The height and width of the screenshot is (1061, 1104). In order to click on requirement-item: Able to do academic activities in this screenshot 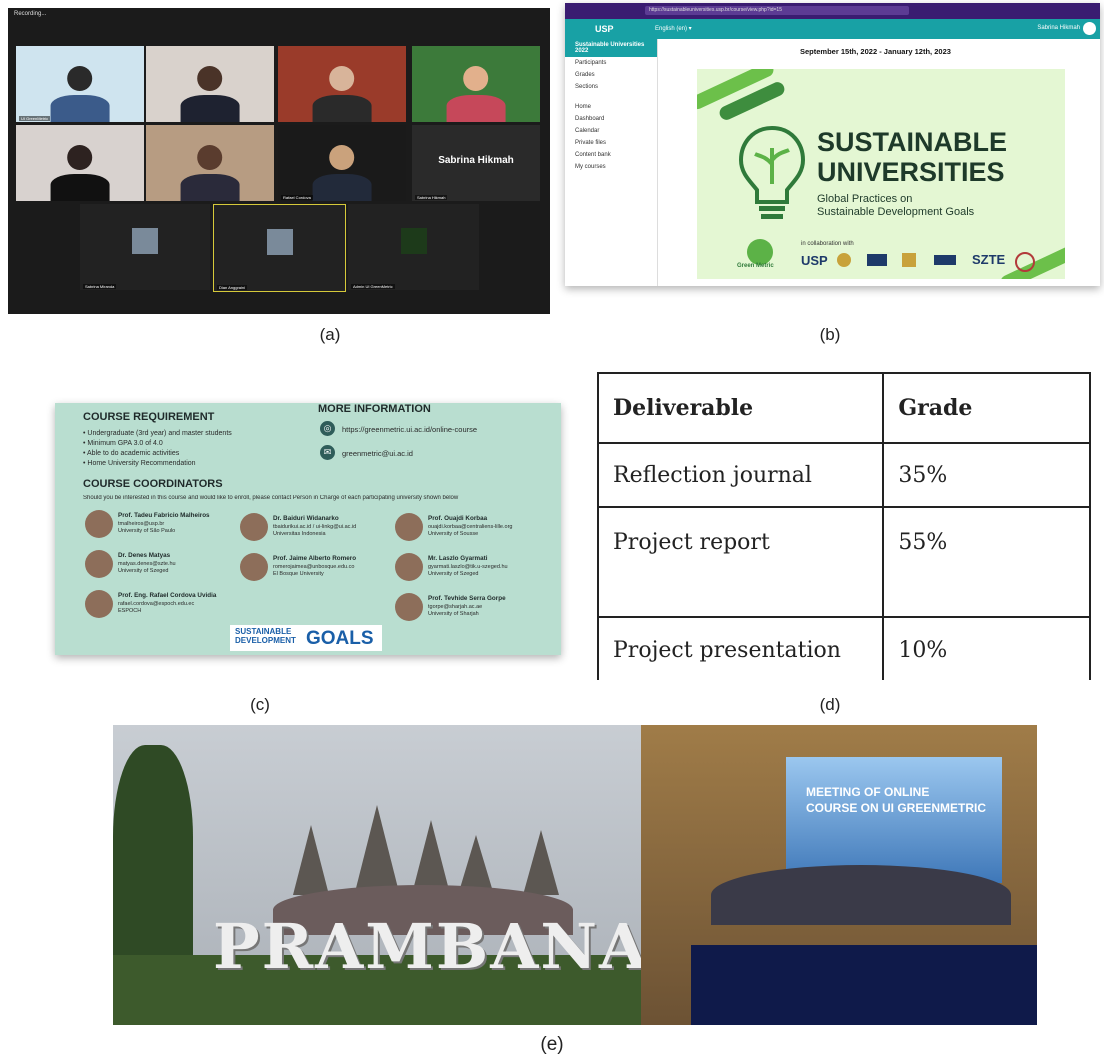, I will do `click(133, 453)`.